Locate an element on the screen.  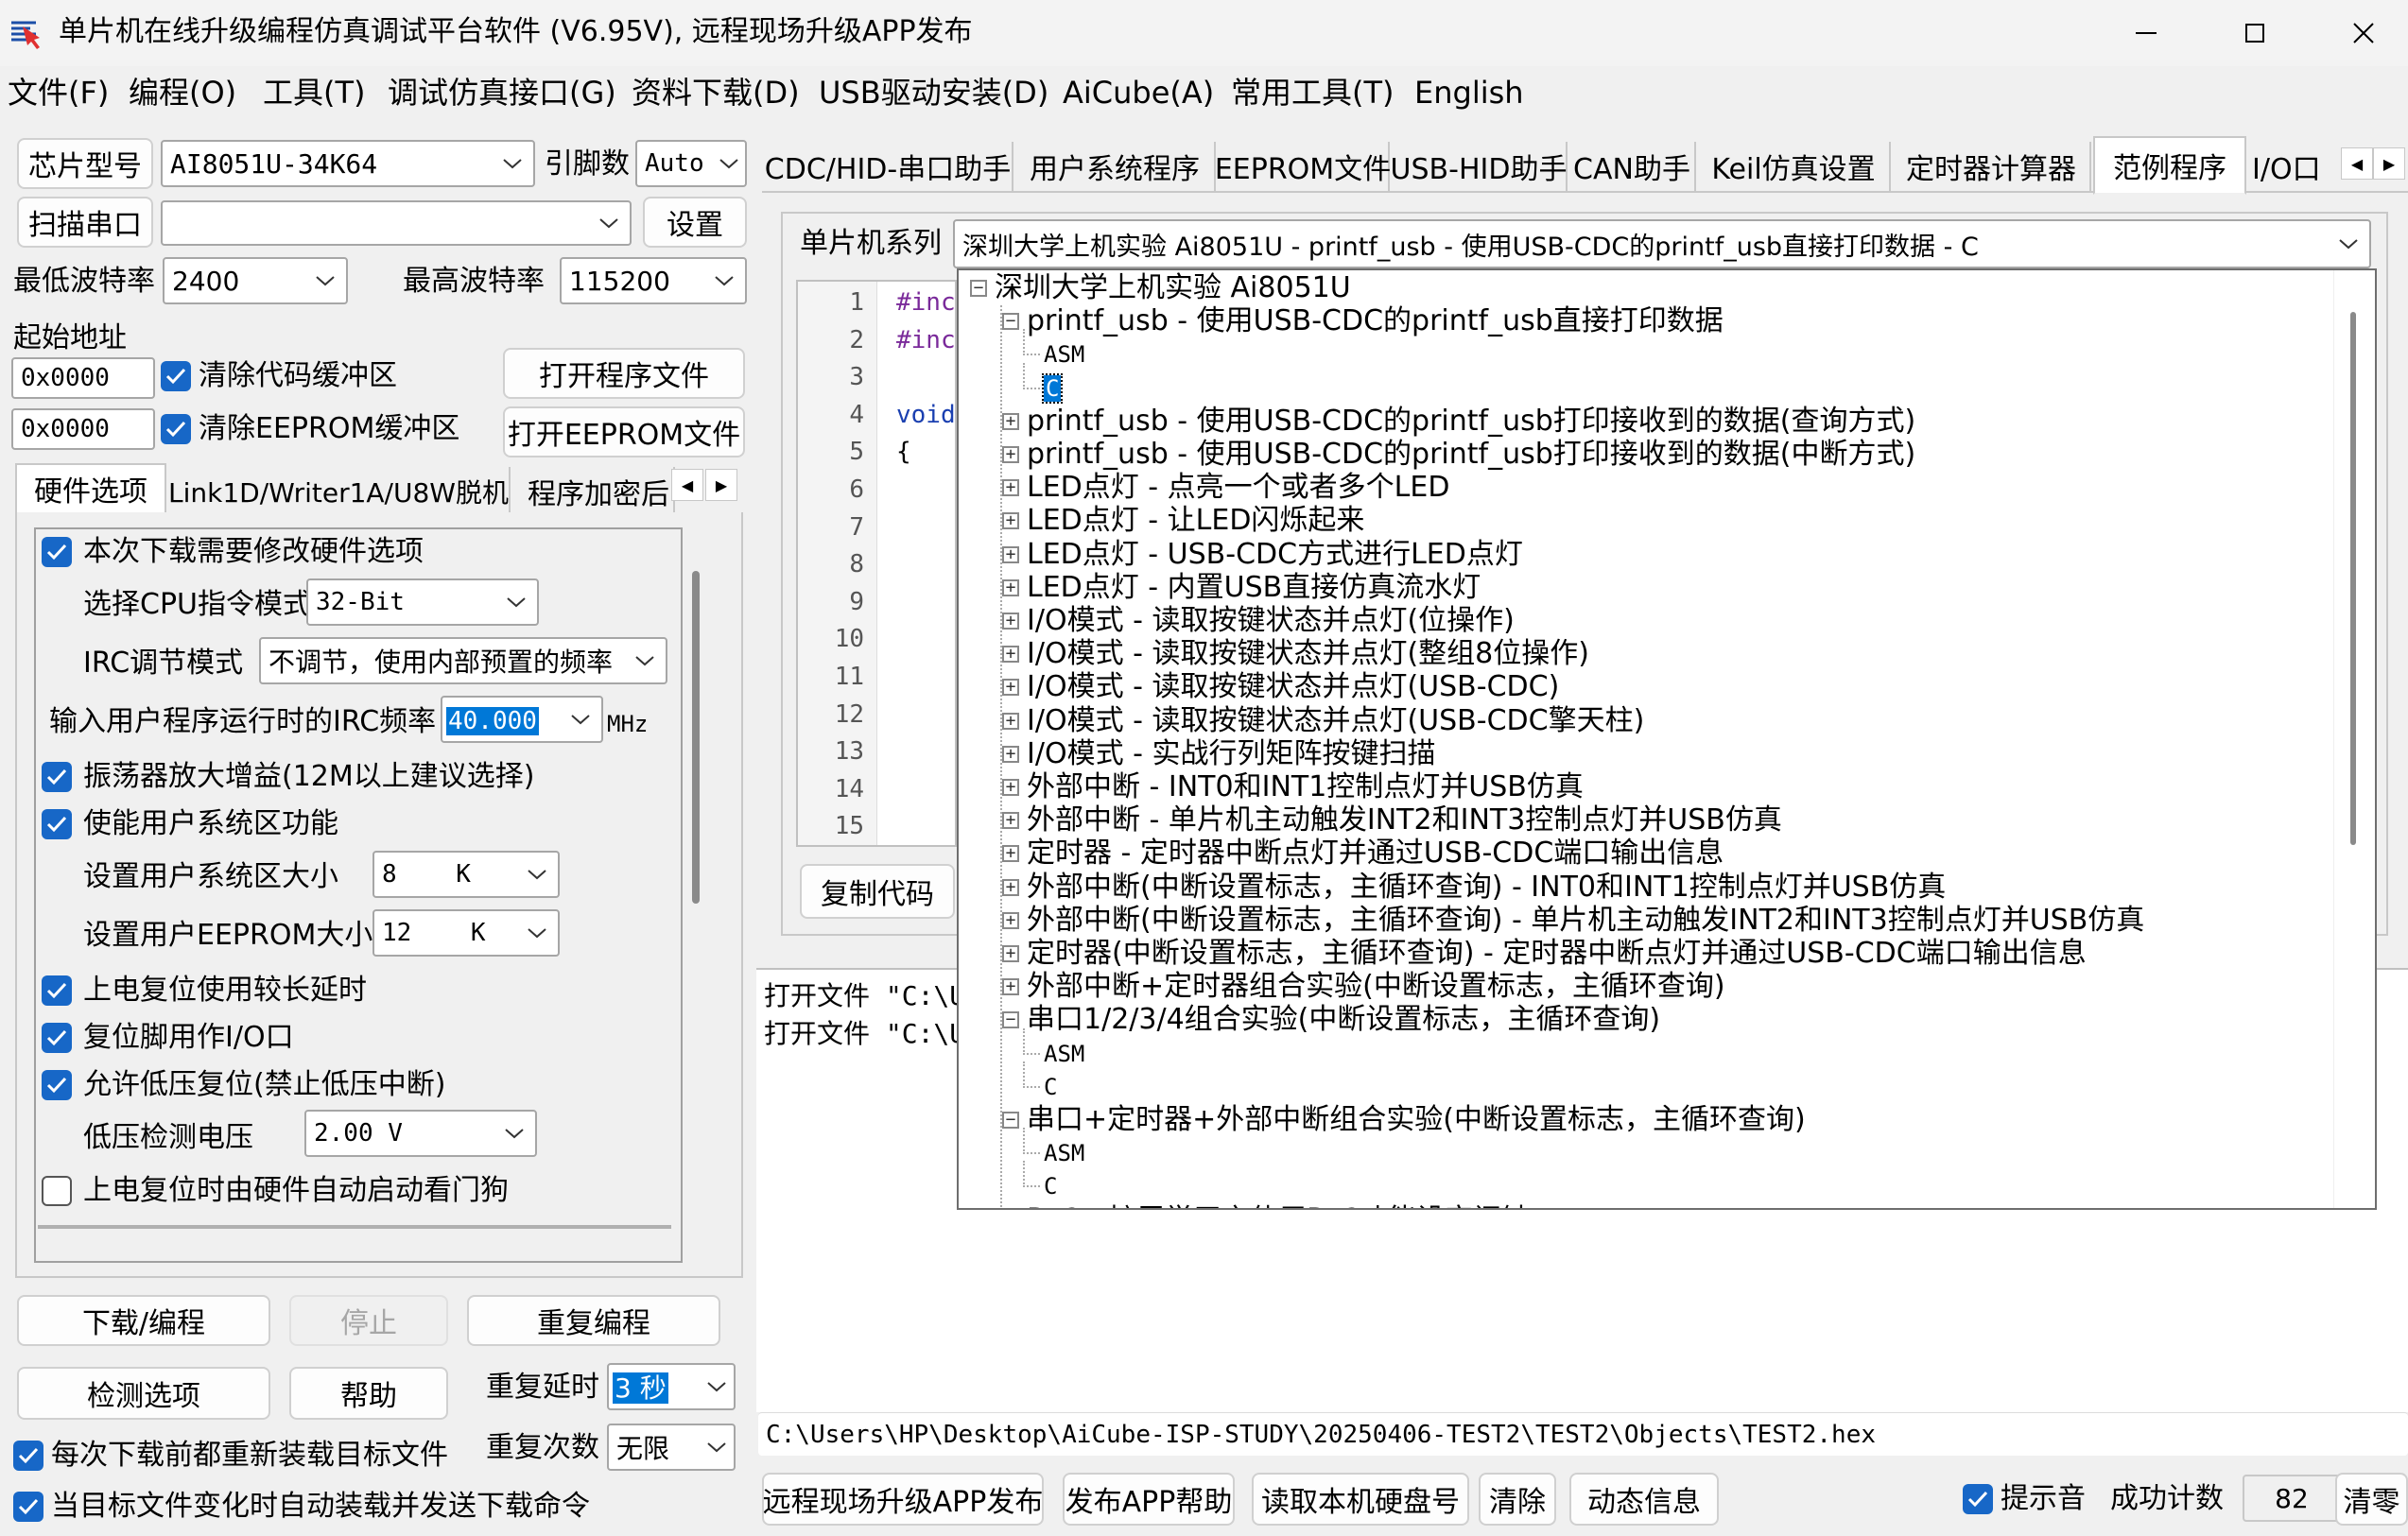
port-select is located at coordinates (396, 223).